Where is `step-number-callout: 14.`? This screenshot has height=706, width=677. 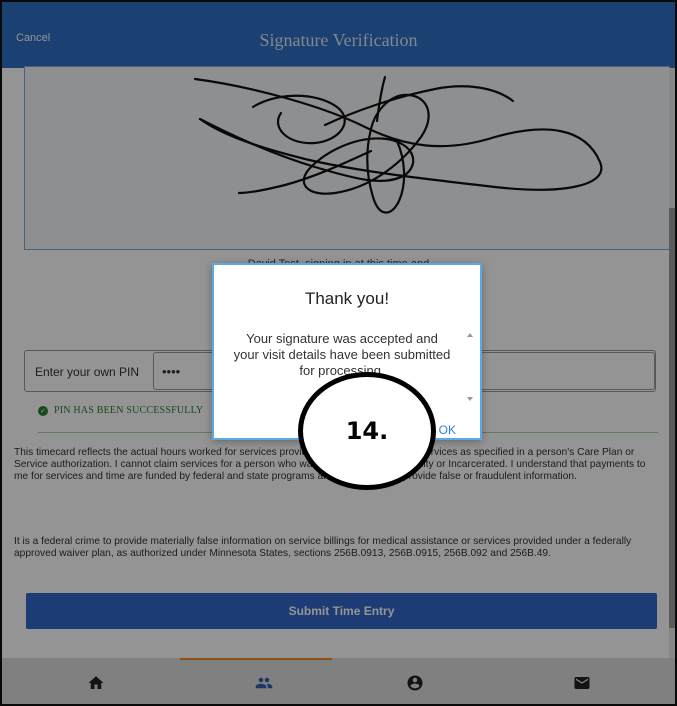 step-number-callout: 14. is located at coordinates (367, 431).